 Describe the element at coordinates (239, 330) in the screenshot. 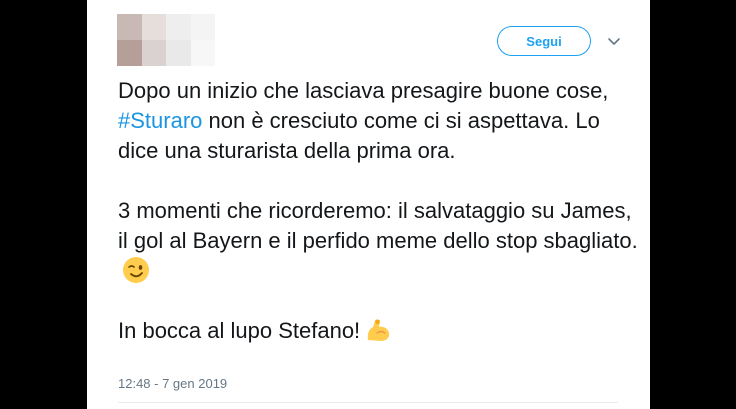

I see `paragraph-3-text: In bocca al lupo Stefano!` at that location.